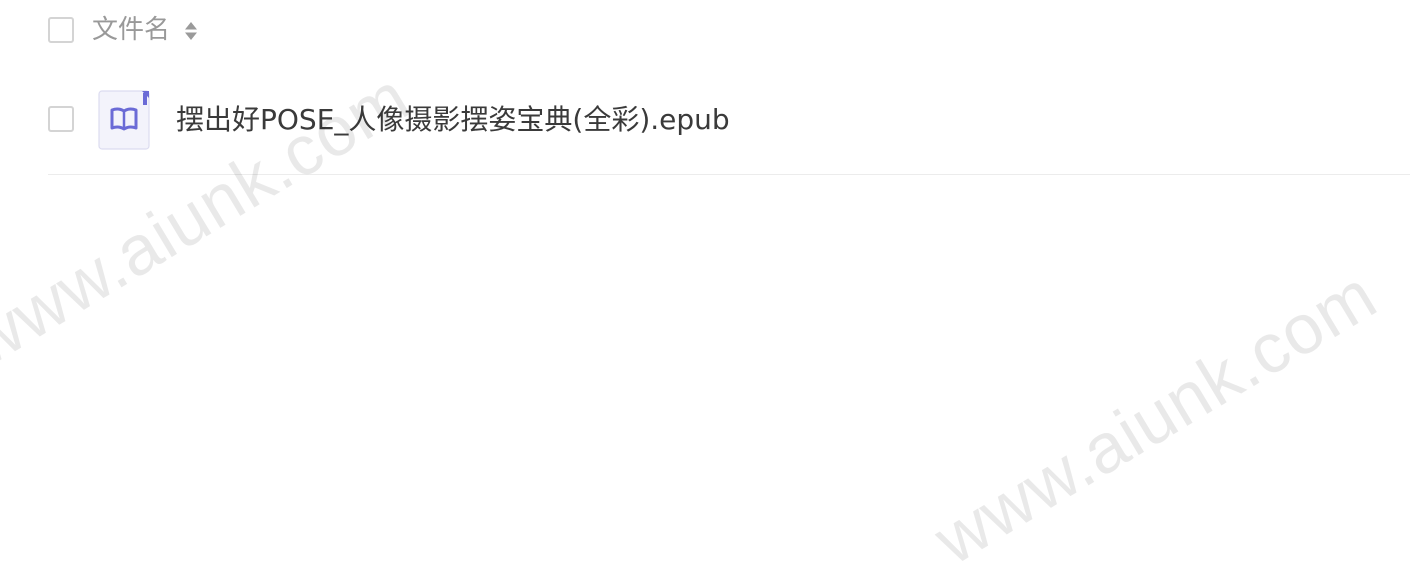 This screenshot has height=588, width=1410. Describe the element at coordinates (453, 120) in the screenshot. I see `file-name: 摆出好POSE_人像摄影摆姿宝典(全彩).epub` at that location.